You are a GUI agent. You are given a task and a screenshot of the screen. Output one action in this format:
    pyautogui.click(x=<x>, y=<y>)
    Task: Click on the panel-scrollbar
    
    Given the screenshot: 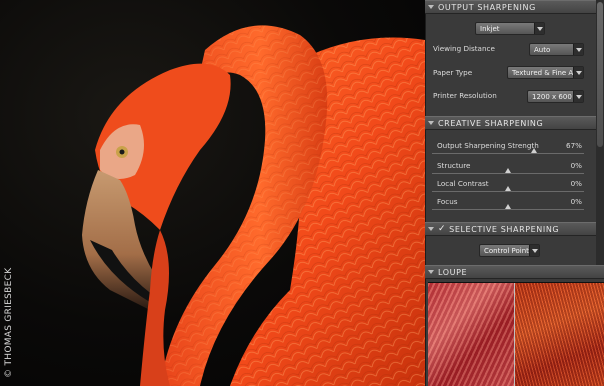 What is the action you would take?
    pyautogui.click(x=600, y=132)
    